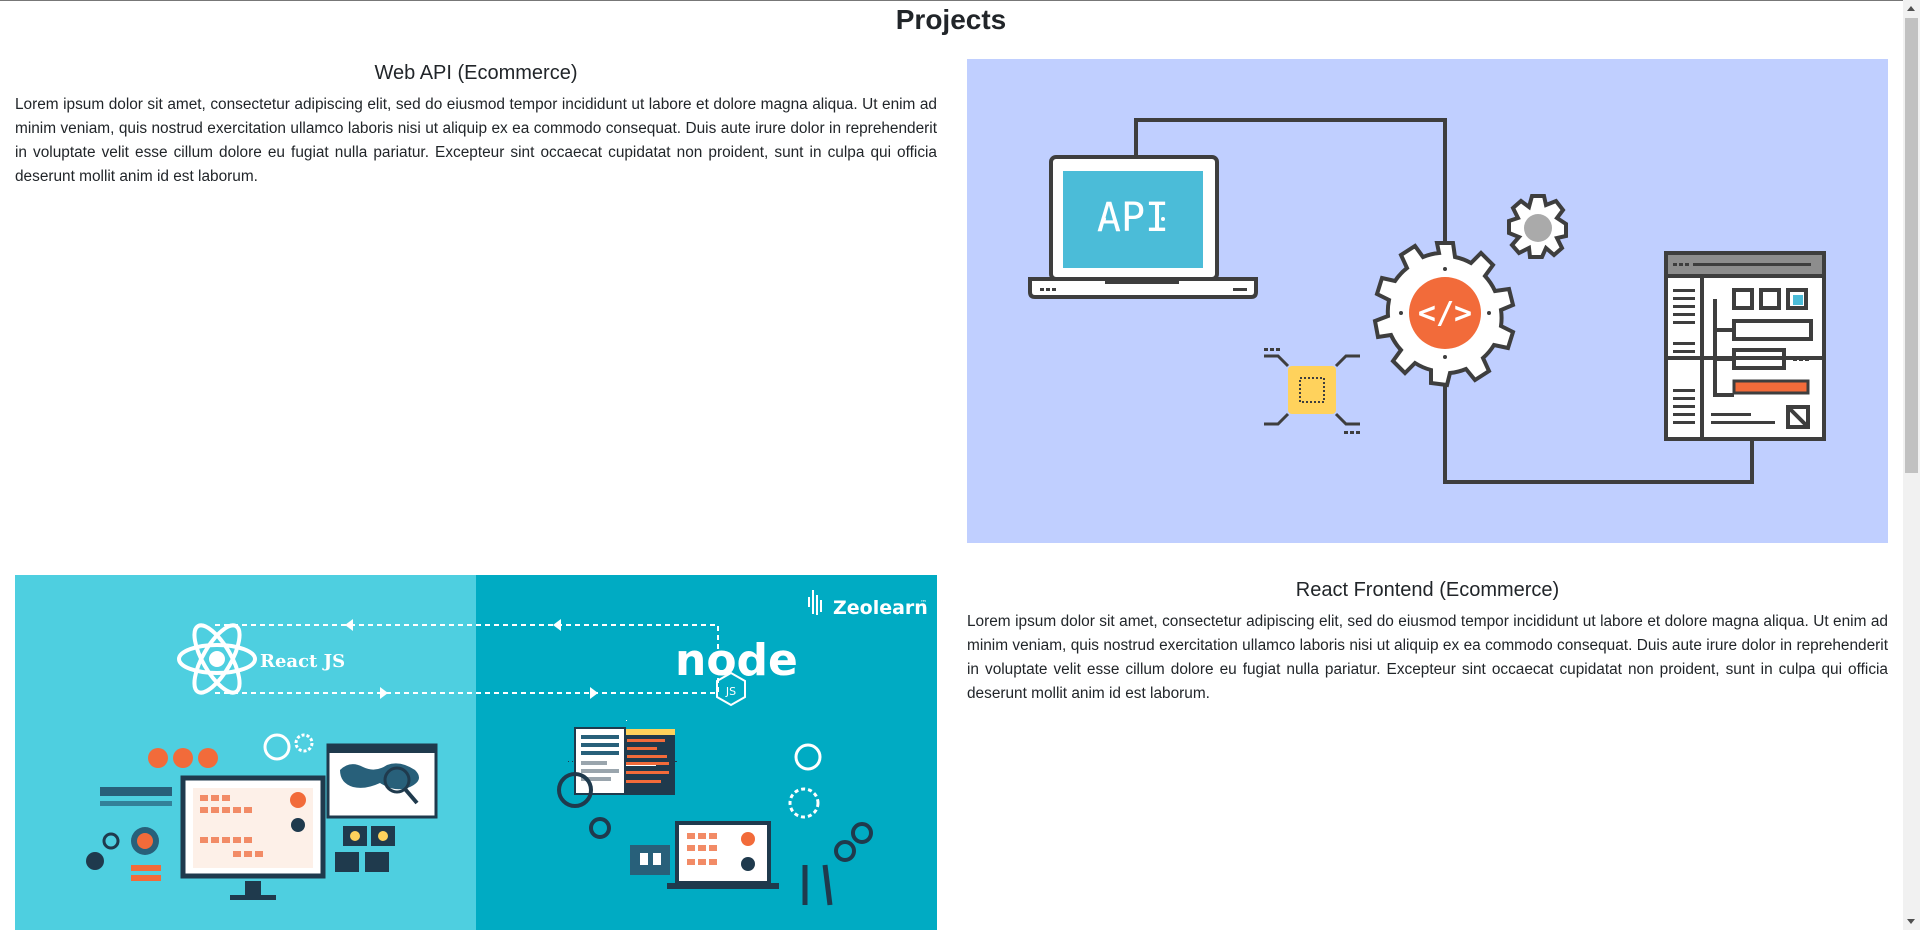 Image resolution: width=1920 pixels, height=930 pixels. Describe the element at coordinates (730, 691) in the screenshot. I see `svg-text: JS` at that location.